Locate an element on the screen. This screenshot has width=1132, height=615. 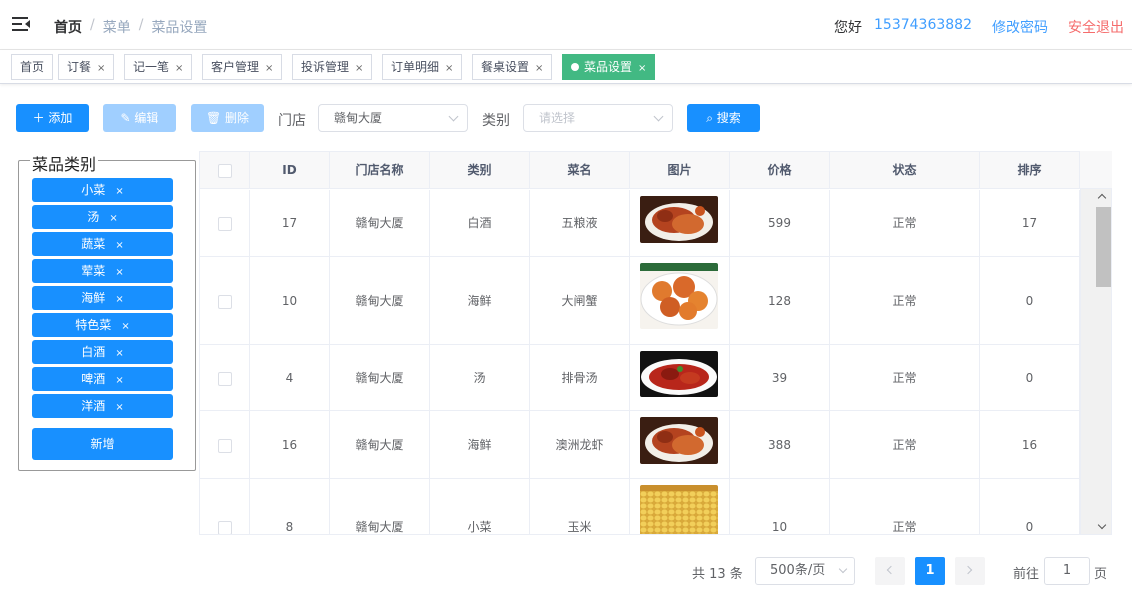
category-tag: 汤 × is located at coordinates (102, 217).